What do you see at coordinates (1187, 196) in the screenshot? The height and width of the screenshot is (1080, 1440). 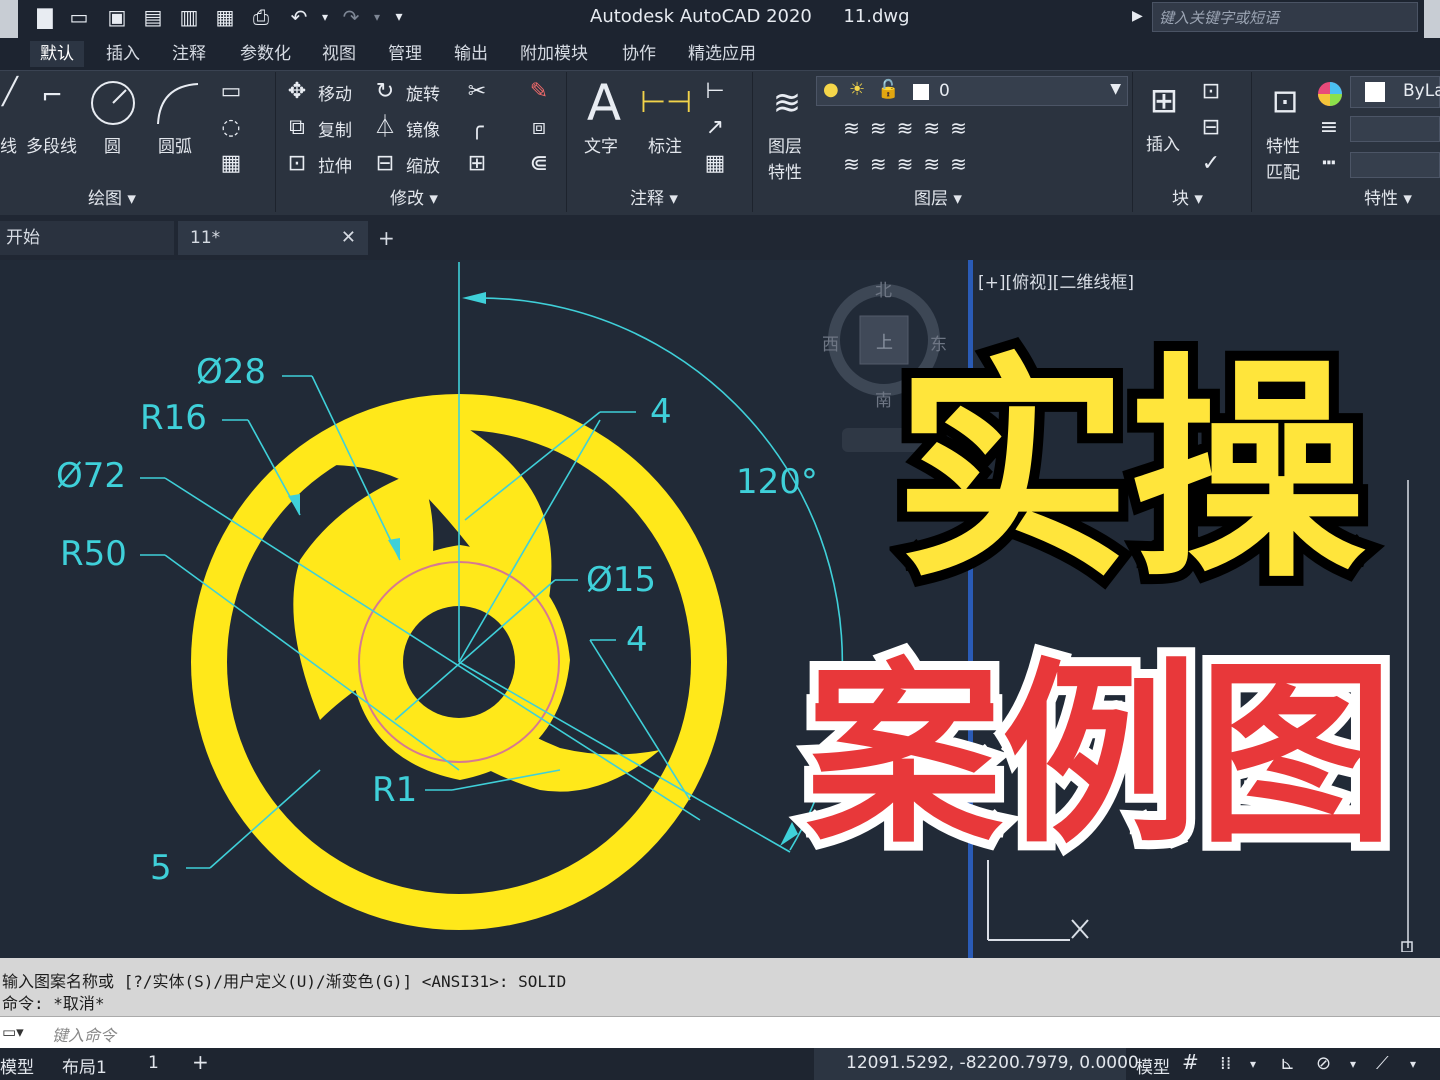 I see `block-panel-title: 块 ▾` at bounding box center [1187, 196].